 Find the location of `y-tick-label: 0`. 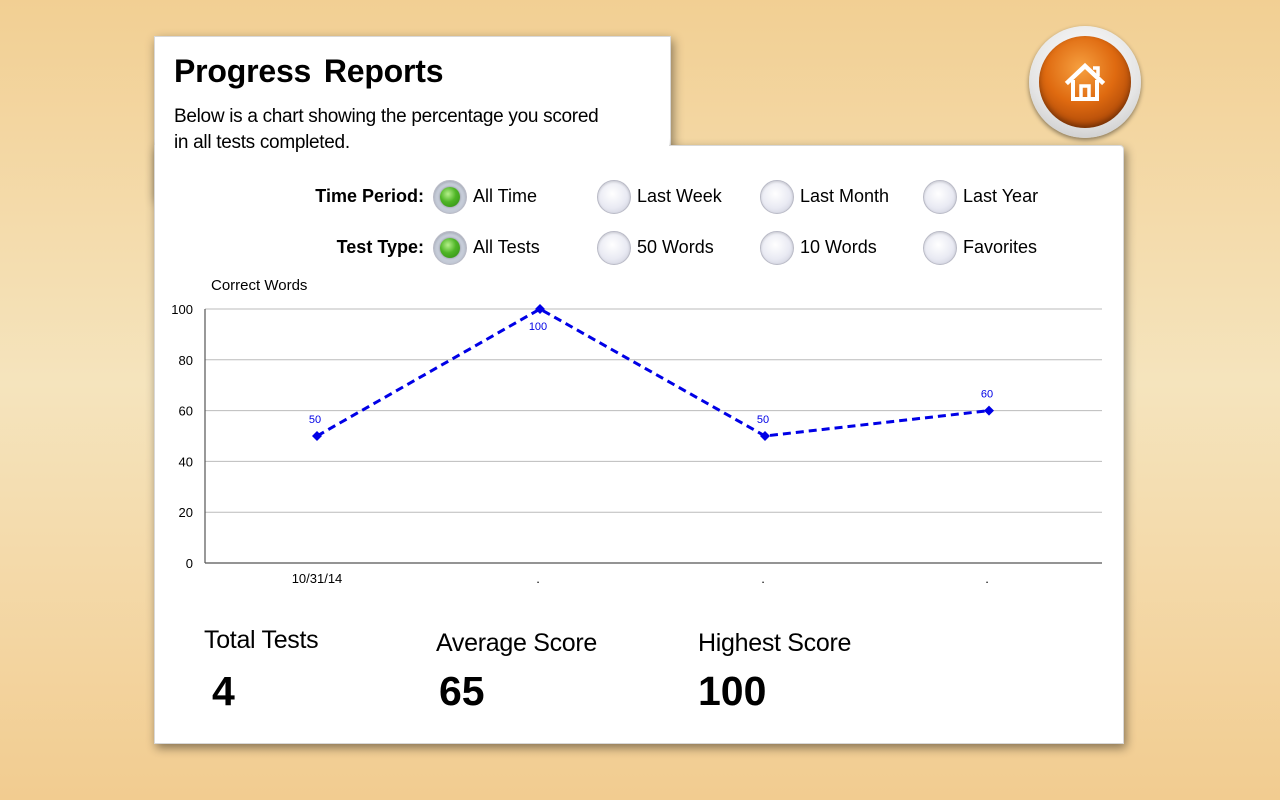

y-tick-label: 0 is located at coordinates (189, 563).